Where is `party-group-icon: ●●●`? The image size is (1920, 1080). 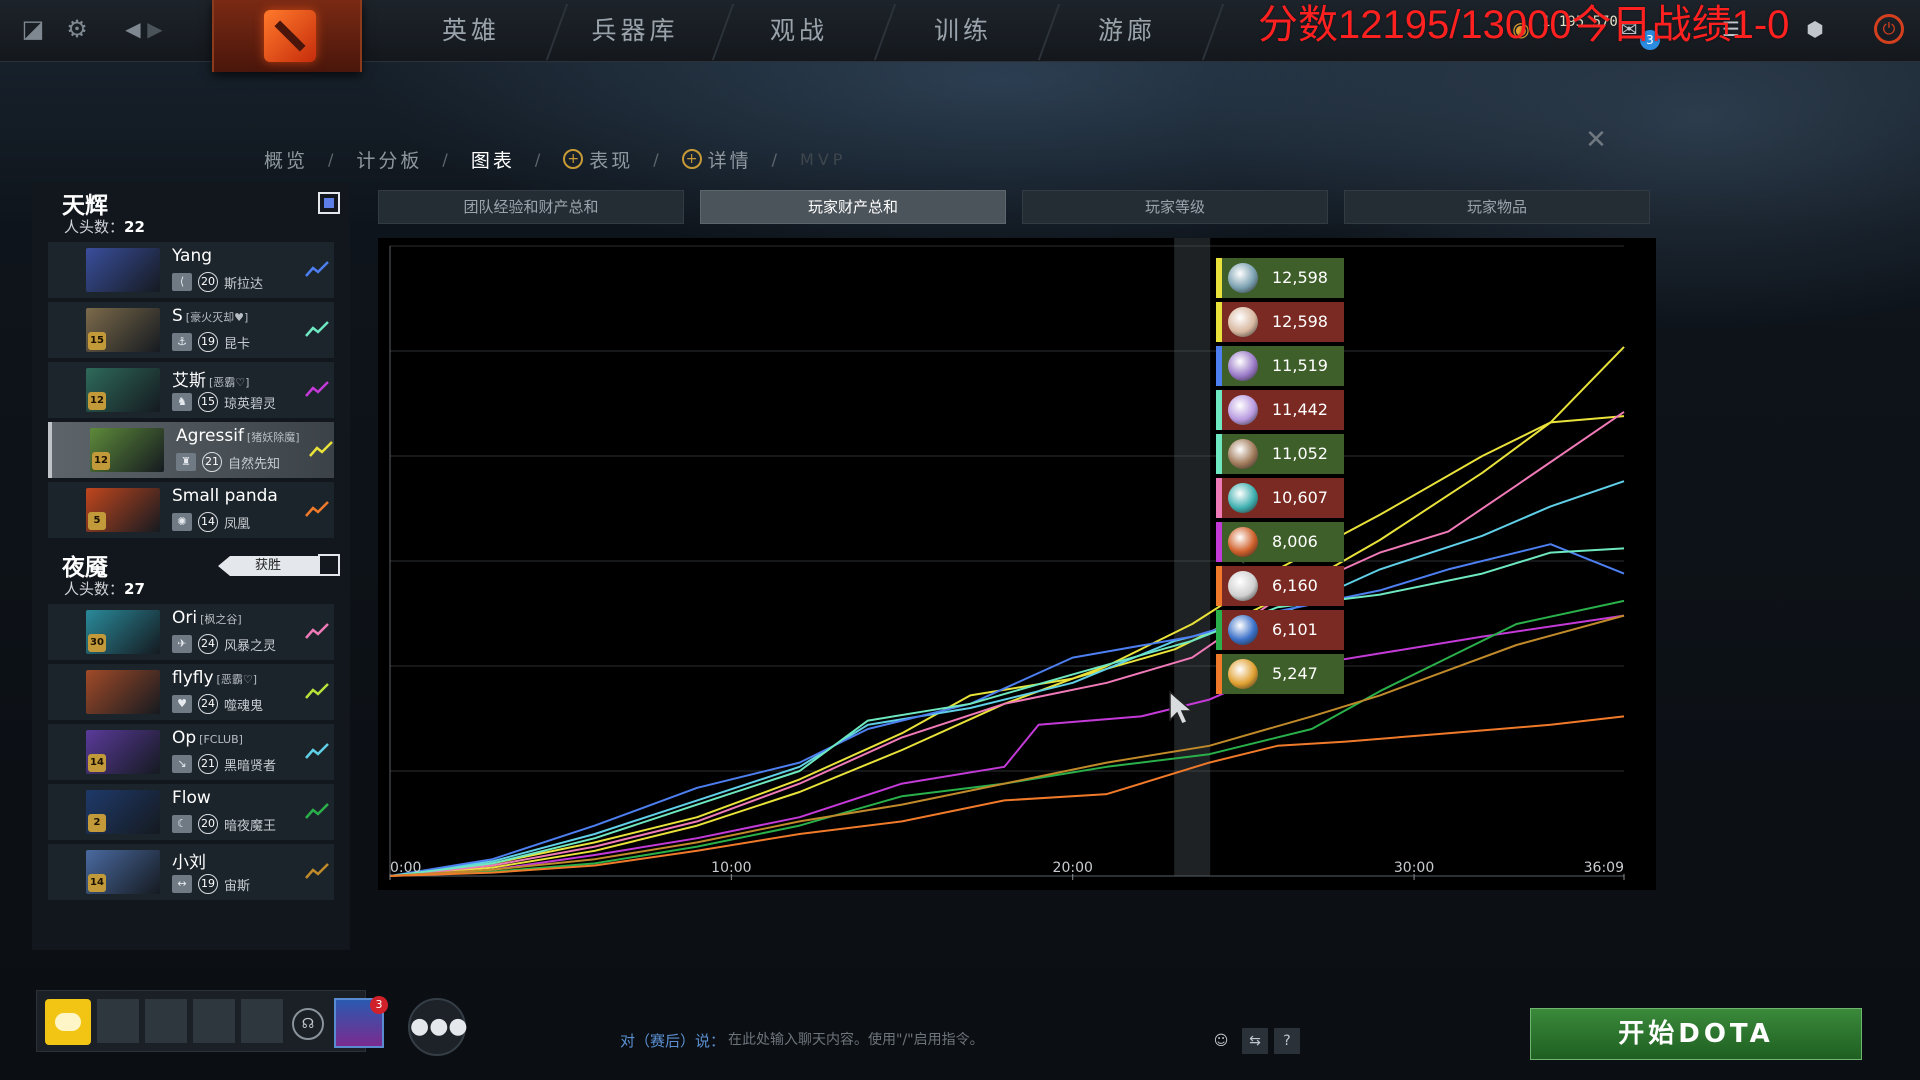
party-group-icon: ●●● is located at coordinates (438, 1027).